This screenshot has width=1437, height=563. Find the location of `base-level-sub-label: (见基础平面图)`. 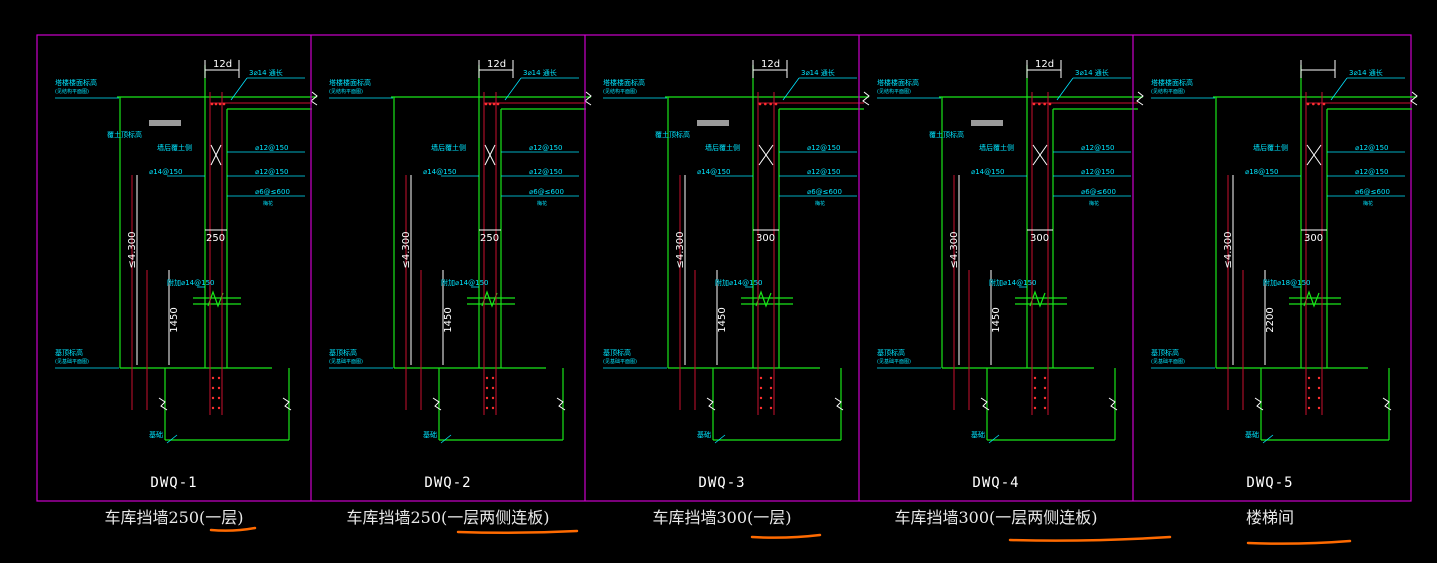

base-level-sub-label: (见基础平面图) is located at coordinates (620, 361).